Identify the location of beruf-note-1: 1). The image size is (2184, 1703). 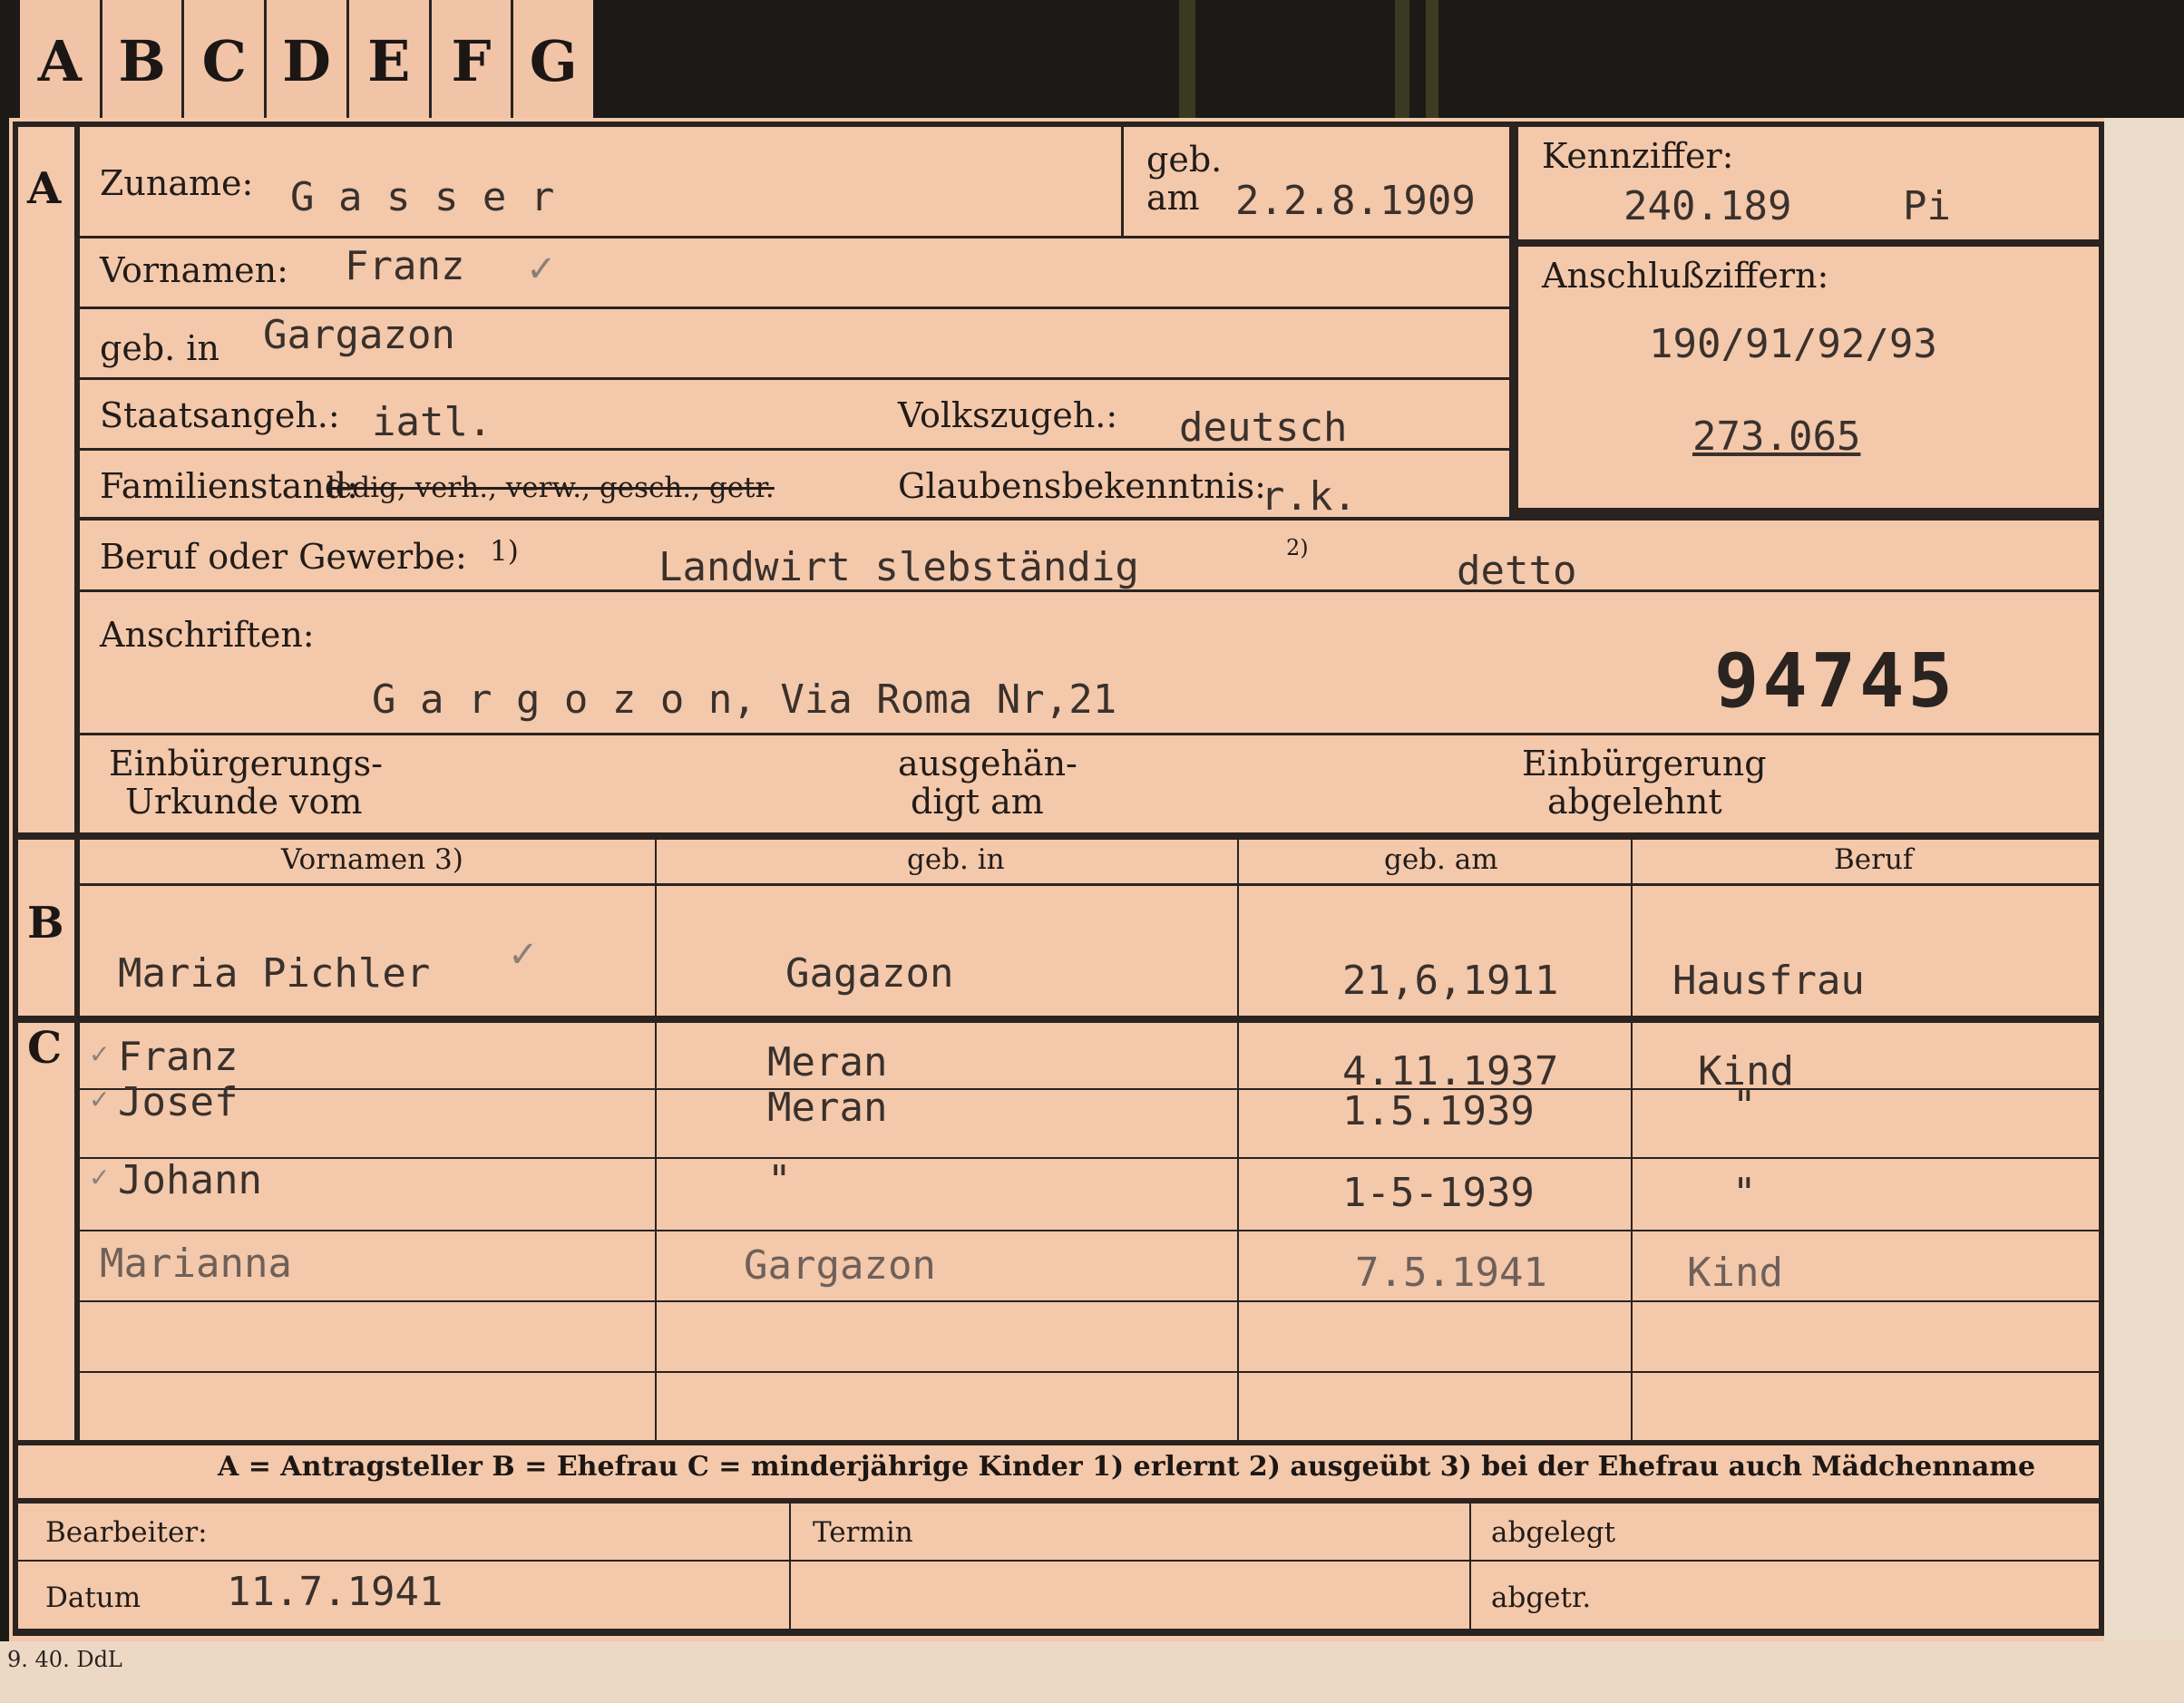
(505, 551).